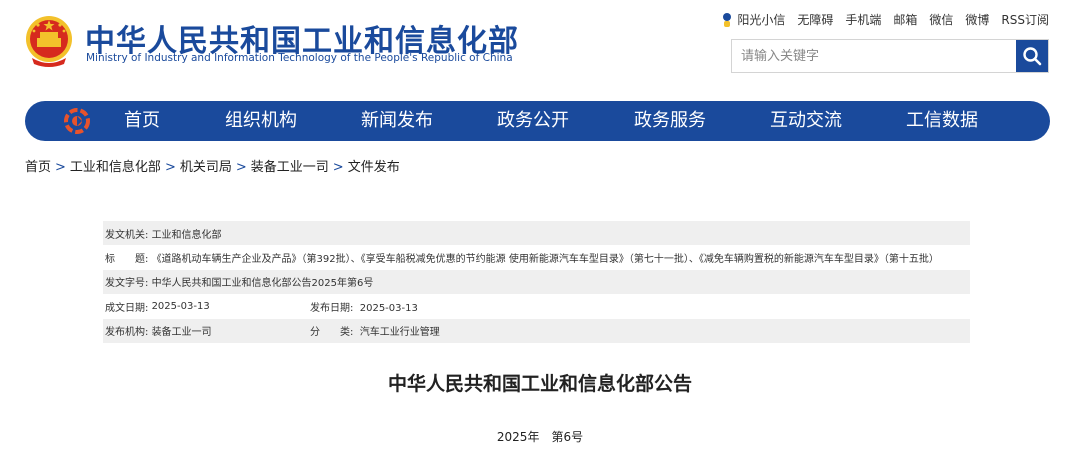 The height and width of the screenshot is (454, 1080). I want to click on issuer-label: 发文机关:, so click(127, 235).